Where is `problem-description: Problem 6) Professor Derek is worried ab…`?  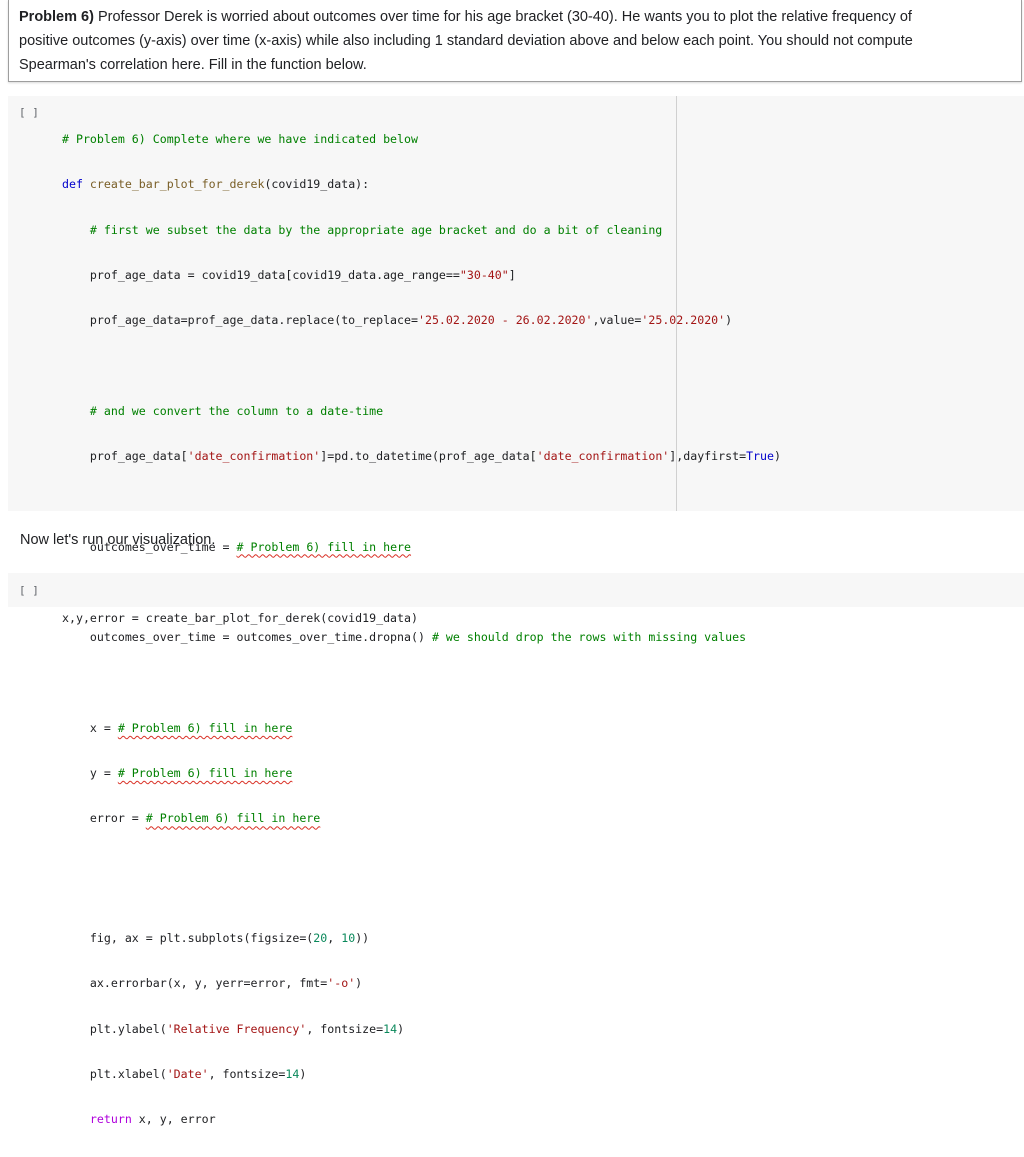 problem-description: Problem 6) Professor Derek is worried ab… is located at coordinates (515, 38).